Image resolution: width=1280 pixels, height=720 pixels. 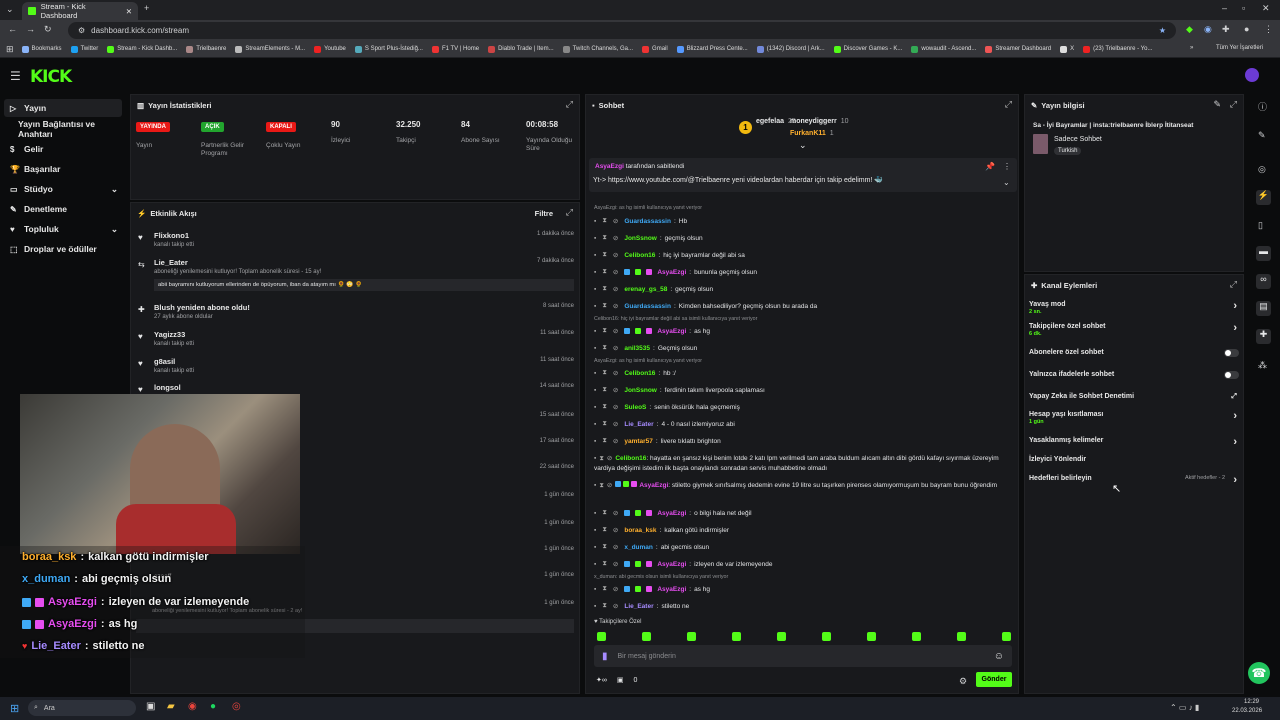 What do you see at coordinates (640, 530) in the screenshot?
I see `chat-username: boraa_ksk` at bounding box center [640, 530].